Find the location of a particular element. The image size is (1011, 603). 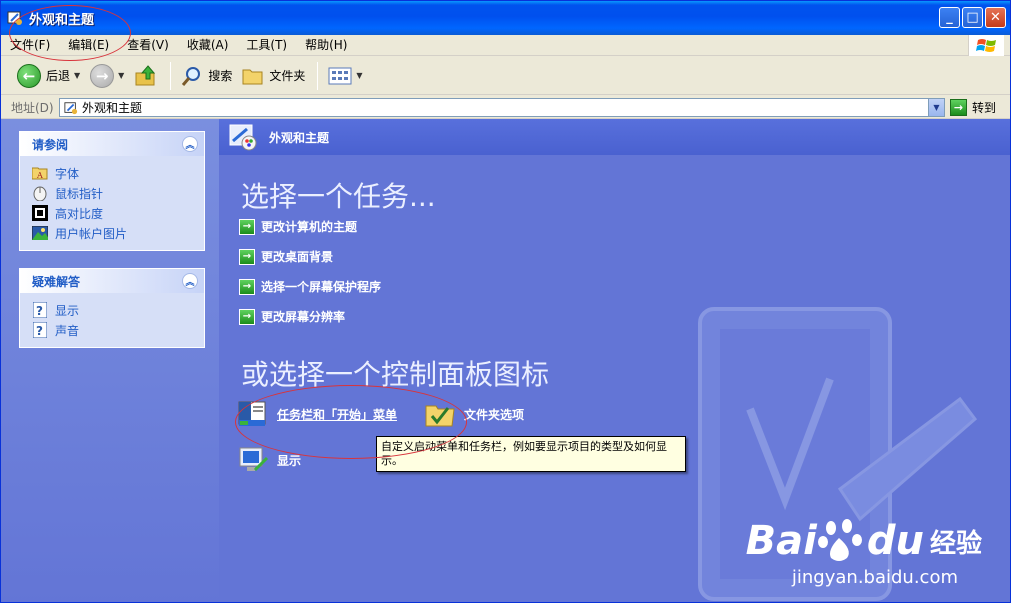

menu-tools: 工具(T) is located at coordinates (266, 45).